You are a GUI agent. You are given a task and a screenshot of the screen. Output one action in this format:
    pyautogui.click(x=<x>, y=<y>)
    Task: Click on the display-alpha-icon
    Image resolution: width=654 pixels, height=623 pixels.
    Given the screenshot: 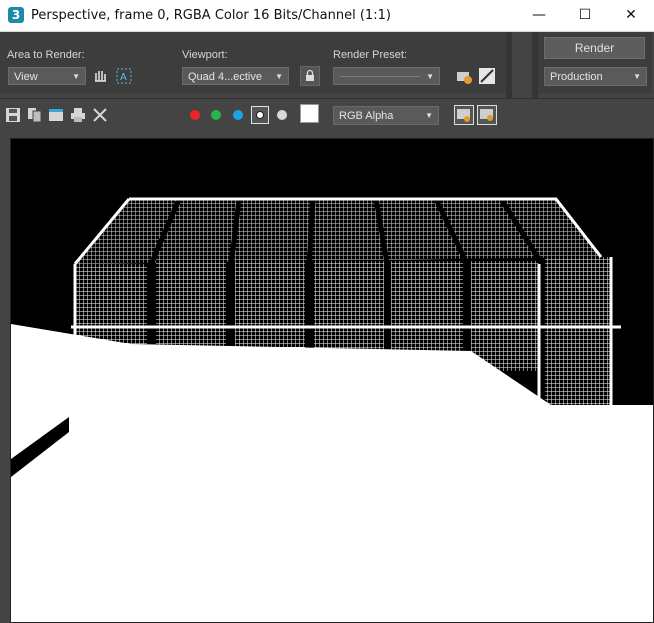 What is the action you would take?
    pyautogui.click(x=260, y=115)
    